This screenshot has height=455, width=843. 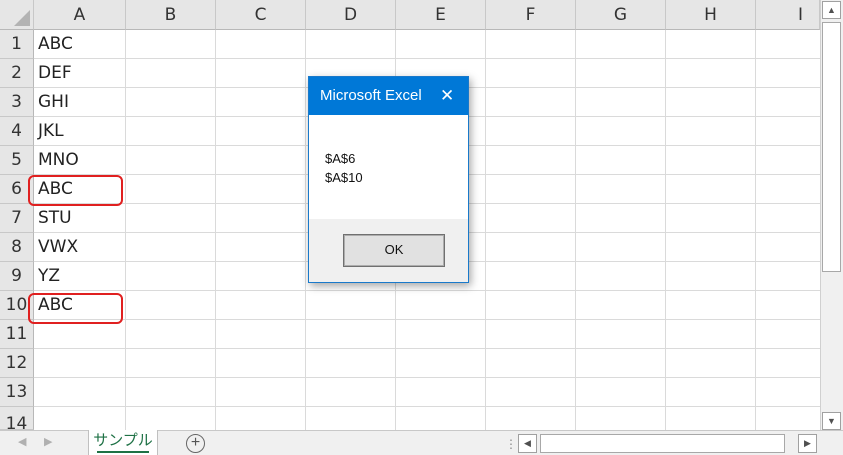 What do you see at coordinates (421, 442) in the screenshot?
I see `sheet-tab-bar: ◀ ▶ サンプル + ⋮ ◀ ▶` at bounding box center [421, 442].